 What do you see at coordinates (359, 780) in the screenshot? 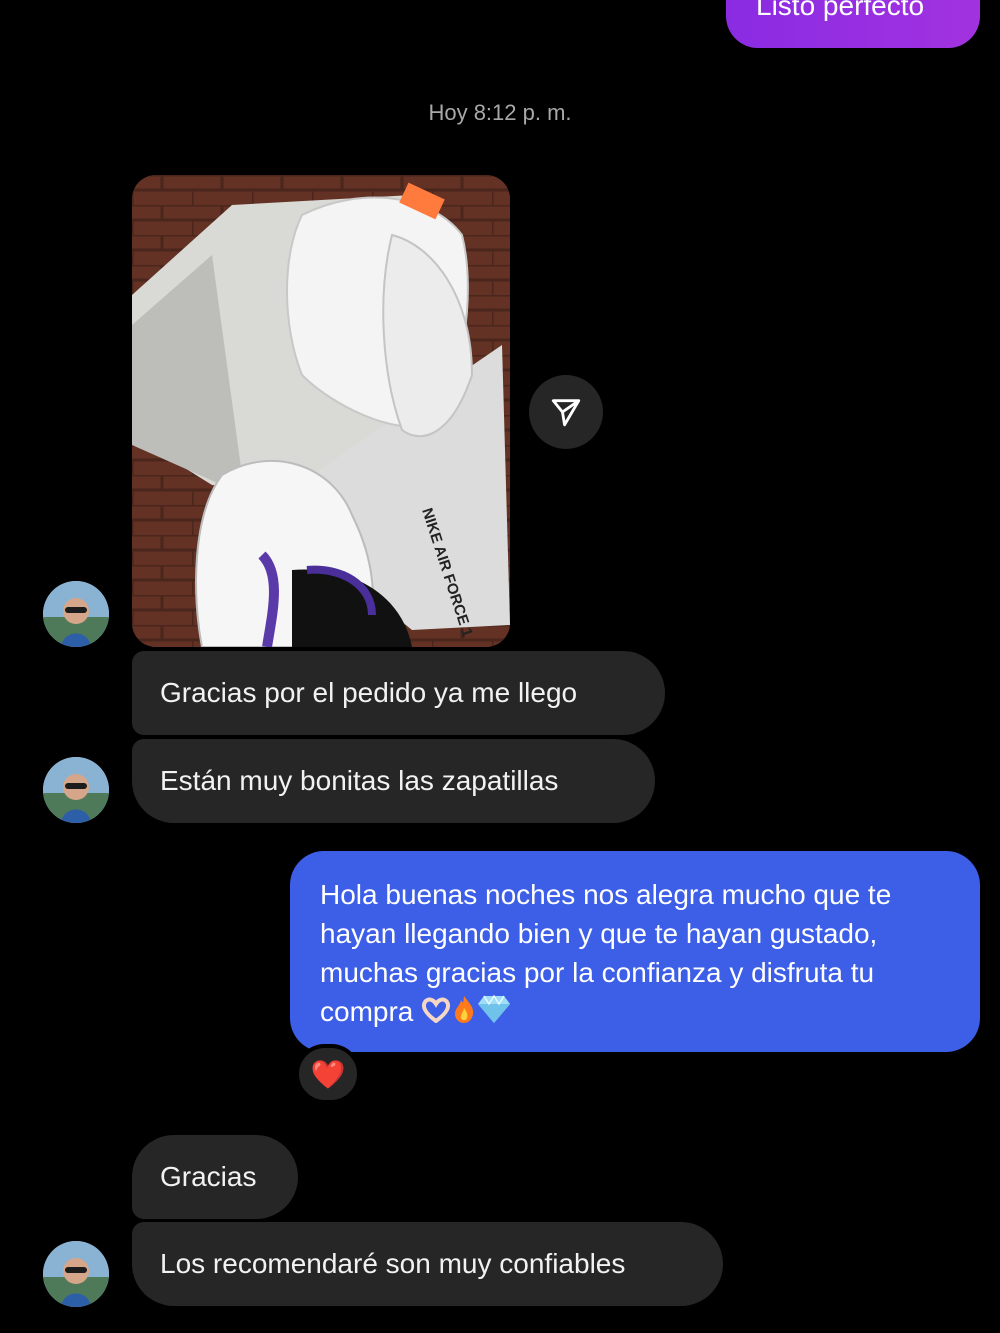
I see `received-message-text: Están muy bonitas las zapatillas` at bounding box center [359, 780].